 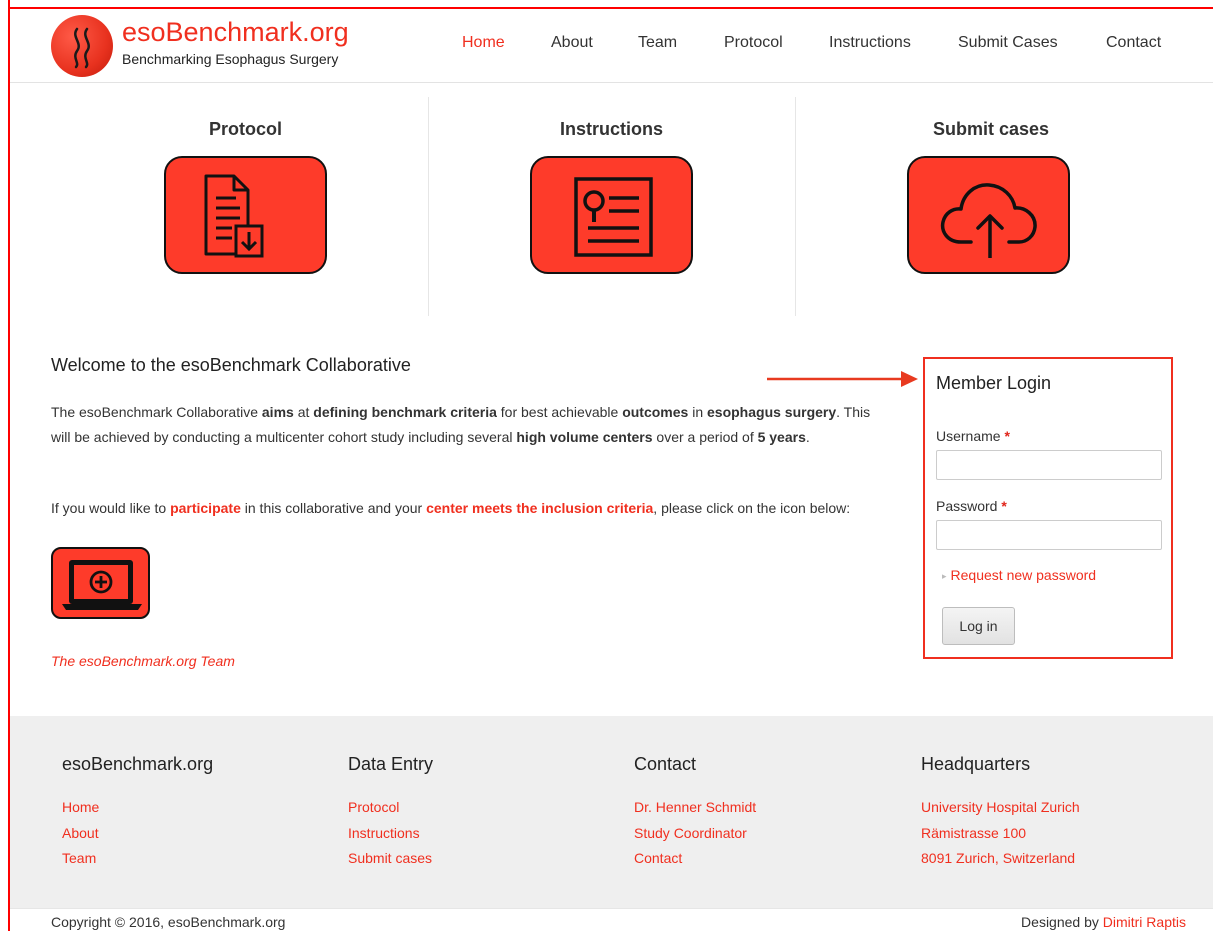 I want to click on login-button: Log in, so click(x=978, y=626).